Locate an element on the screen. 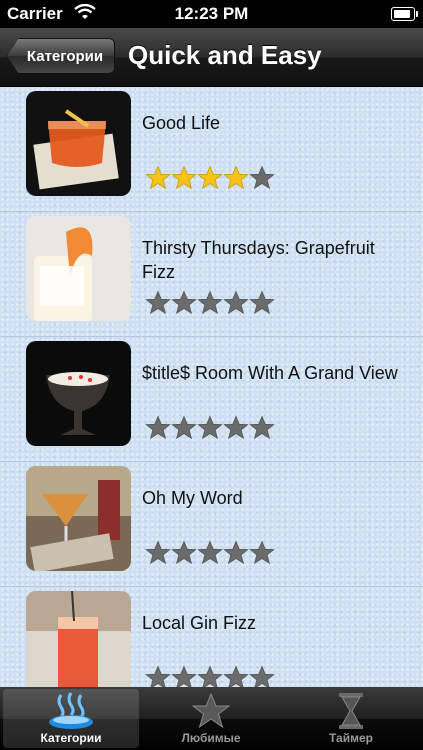 The image size is (423, 750). tab-categories: Категории is located at coordinates (71, 718).